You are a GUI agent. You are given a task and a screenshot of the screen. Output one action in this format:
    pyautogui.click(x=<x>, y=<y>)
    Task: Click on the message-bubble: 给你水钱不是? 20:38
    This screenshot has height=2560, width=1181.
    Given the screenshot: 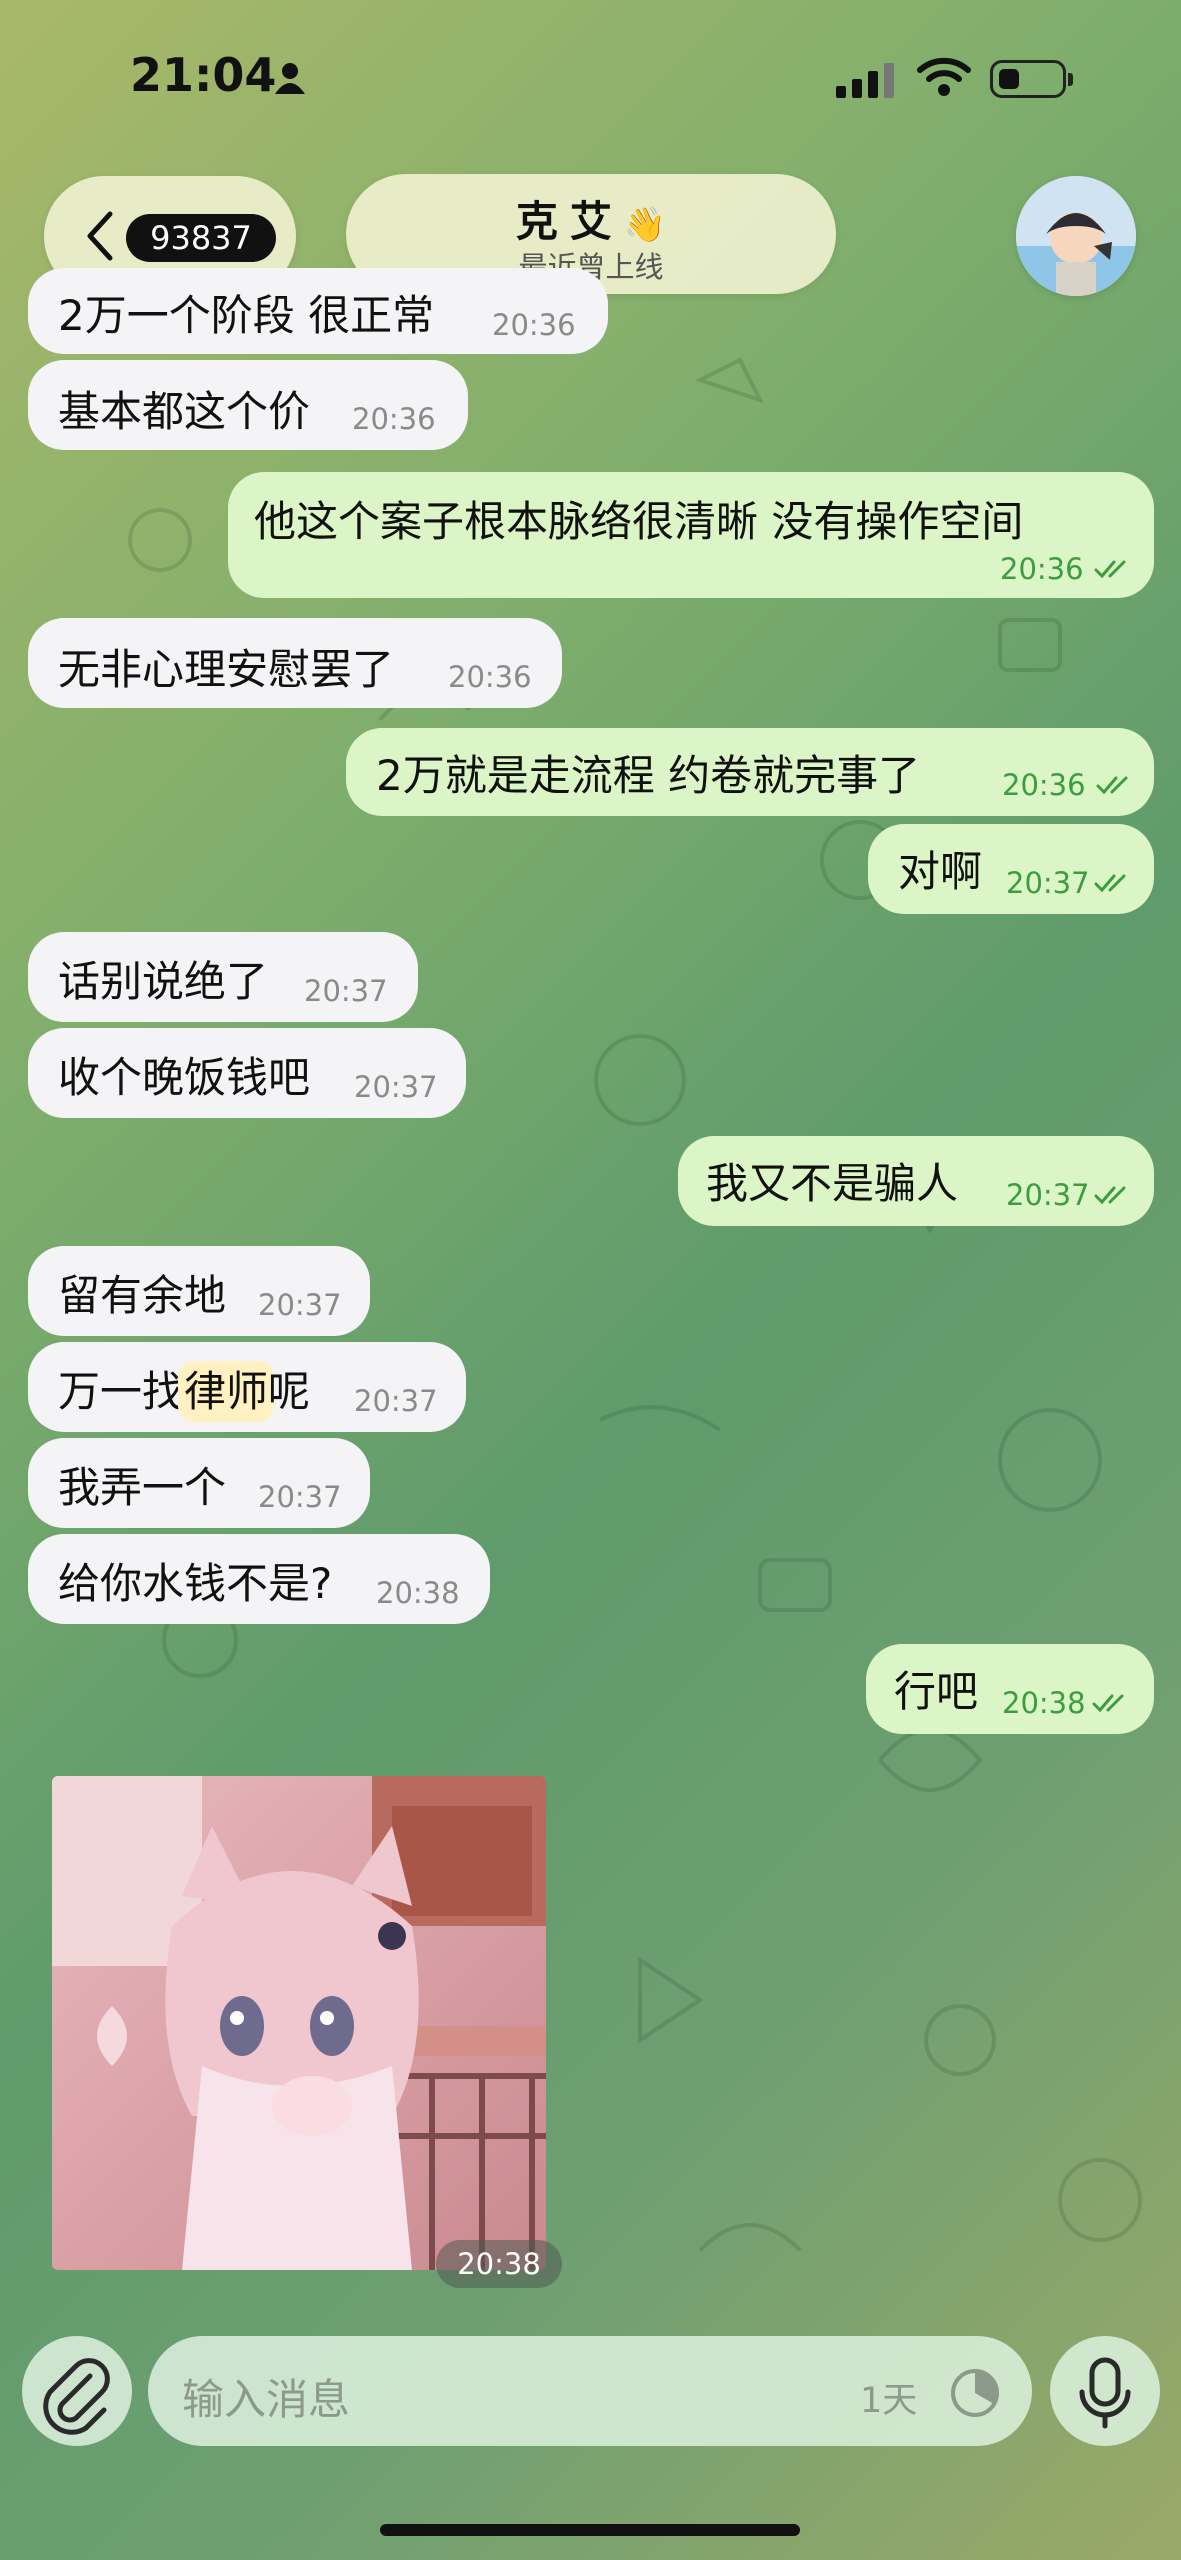 What is the action you would take?
    pyautogui.click(x=259, y=1579)
    